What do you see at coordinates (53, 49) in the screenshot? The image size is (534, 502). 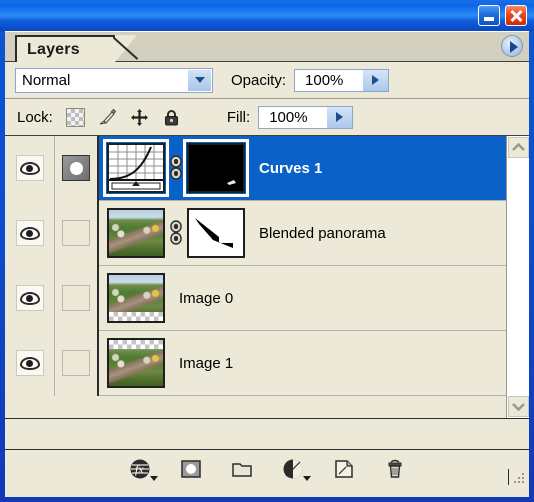 I see `tab-layers-label: Layers` at bounding box center [53, 49].